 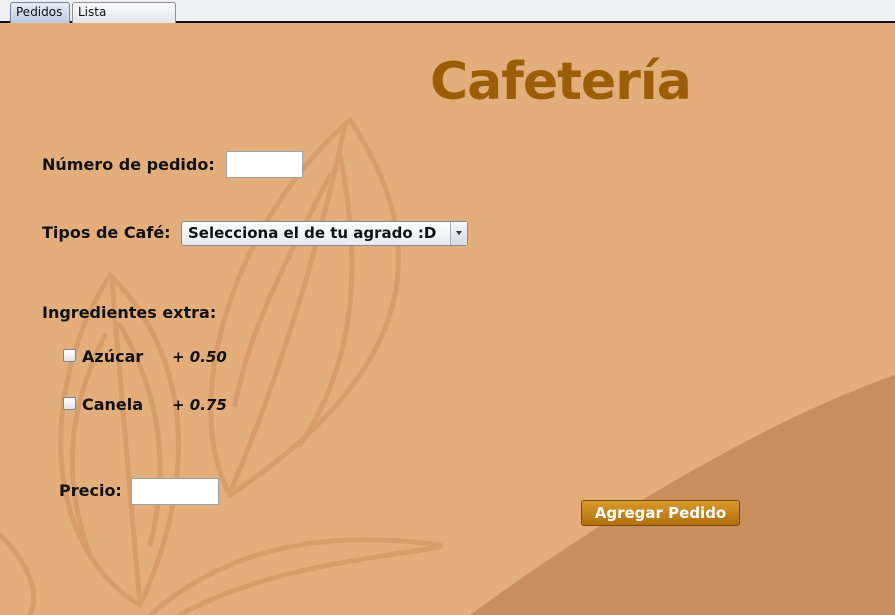 I want to click on add-order-button: Agregar Pedido, so click(x=660, y=513).